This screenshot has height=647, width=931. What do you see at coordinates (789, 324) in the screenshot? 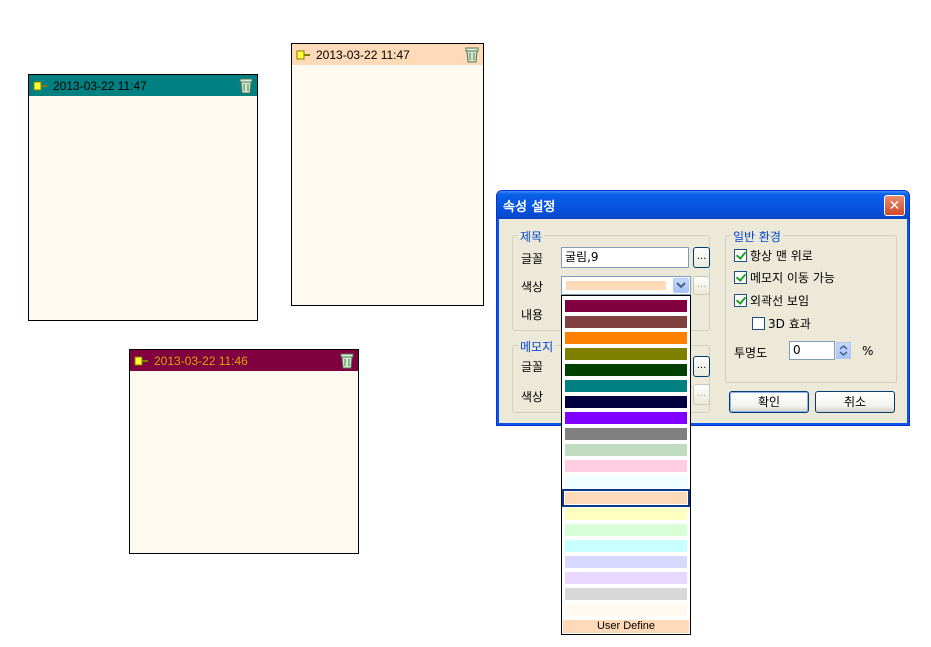
I see `effect-3d-label: 3D 효과` at bounding box center [789, 324].